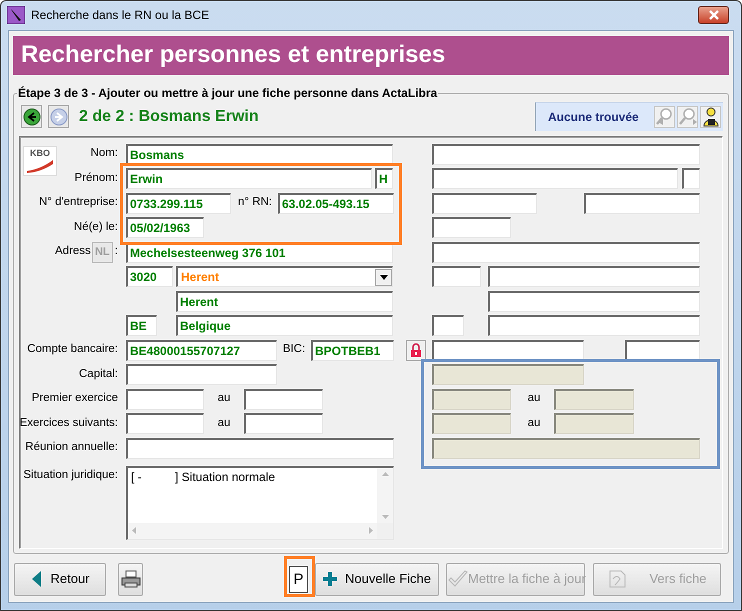  What do you see at coordinates (141, 325) in the screenshot?
I see `input-field: BE` at bounding box center [141, 325].